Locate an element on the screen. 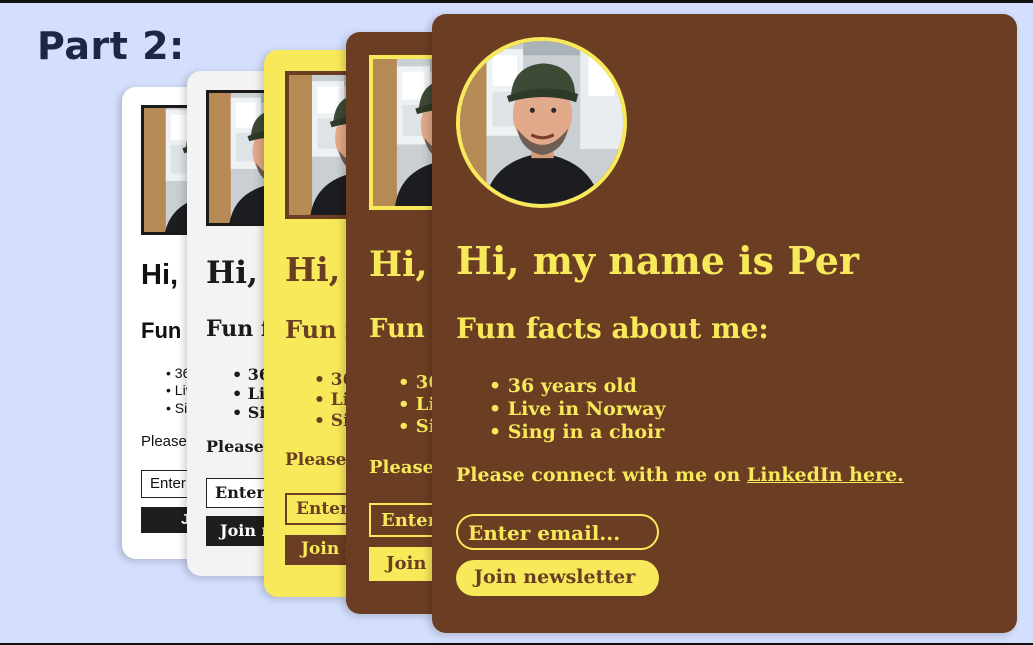 This screenshot has width=1033, height=645. fact-item: • Sing in a choir is located at coordinates (577, 432).